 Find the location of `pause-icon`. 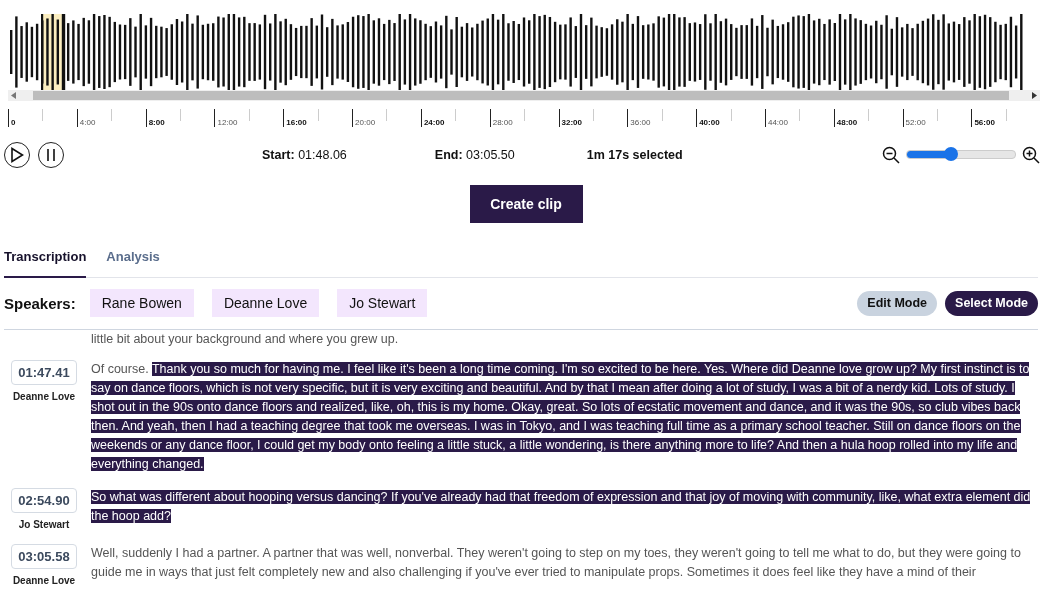

pause-icon is located at coordinates (51, 154).